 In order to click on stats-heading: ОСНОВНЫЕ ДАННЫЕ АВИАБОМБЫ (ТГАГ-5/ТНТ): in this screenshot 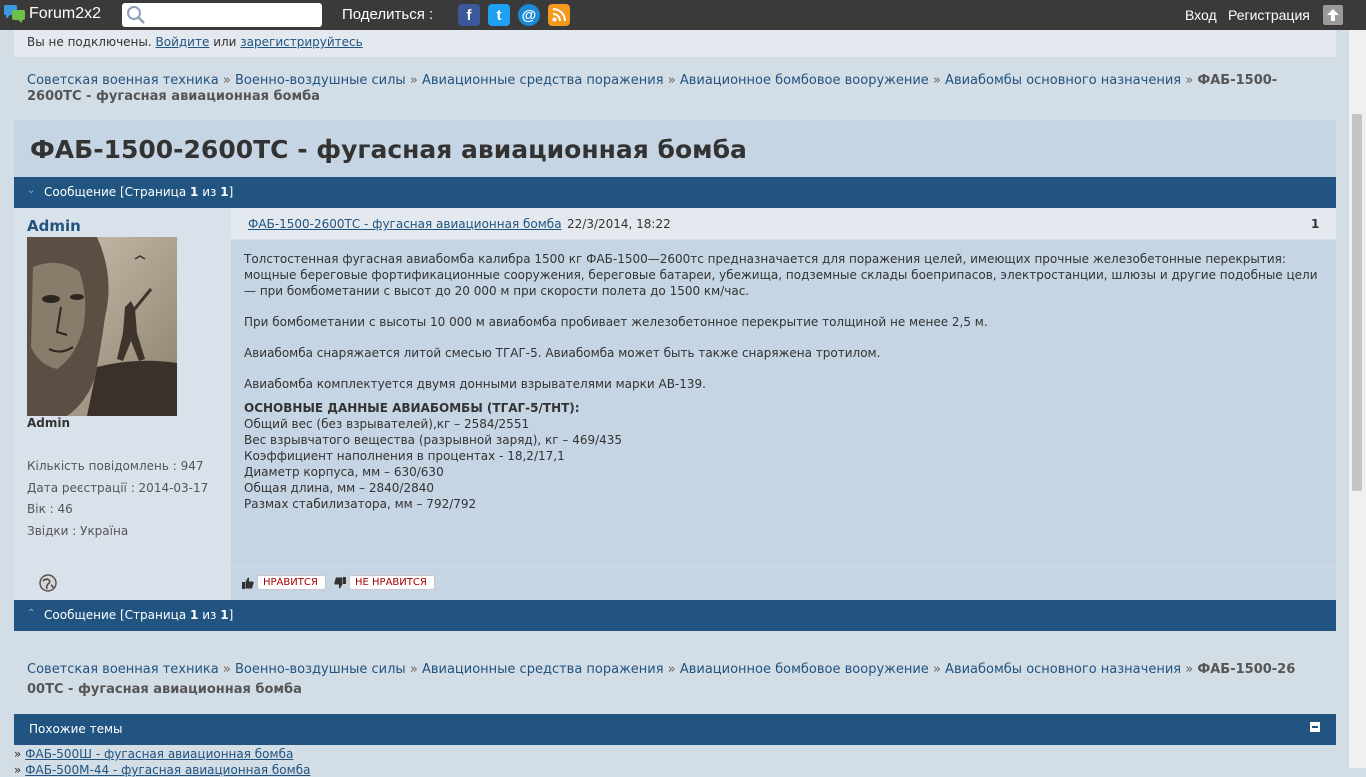, I will do `click(412, 408)`.